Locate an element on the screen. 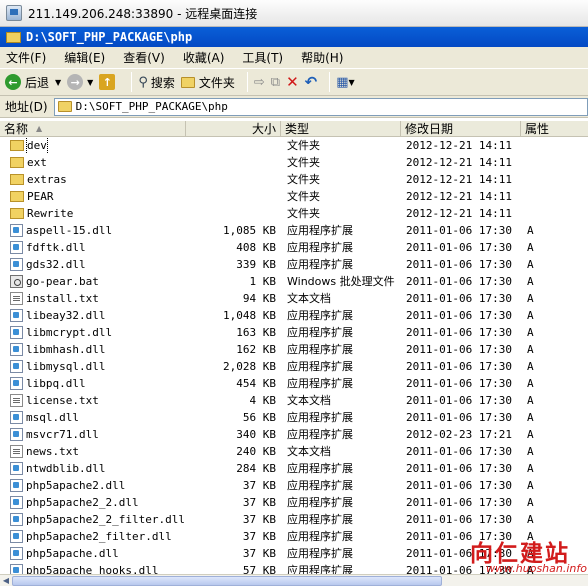  file-row: license.txt 4 KB 文本文档 2011-01-06 17:30 A is located at coordinates (294, 400).